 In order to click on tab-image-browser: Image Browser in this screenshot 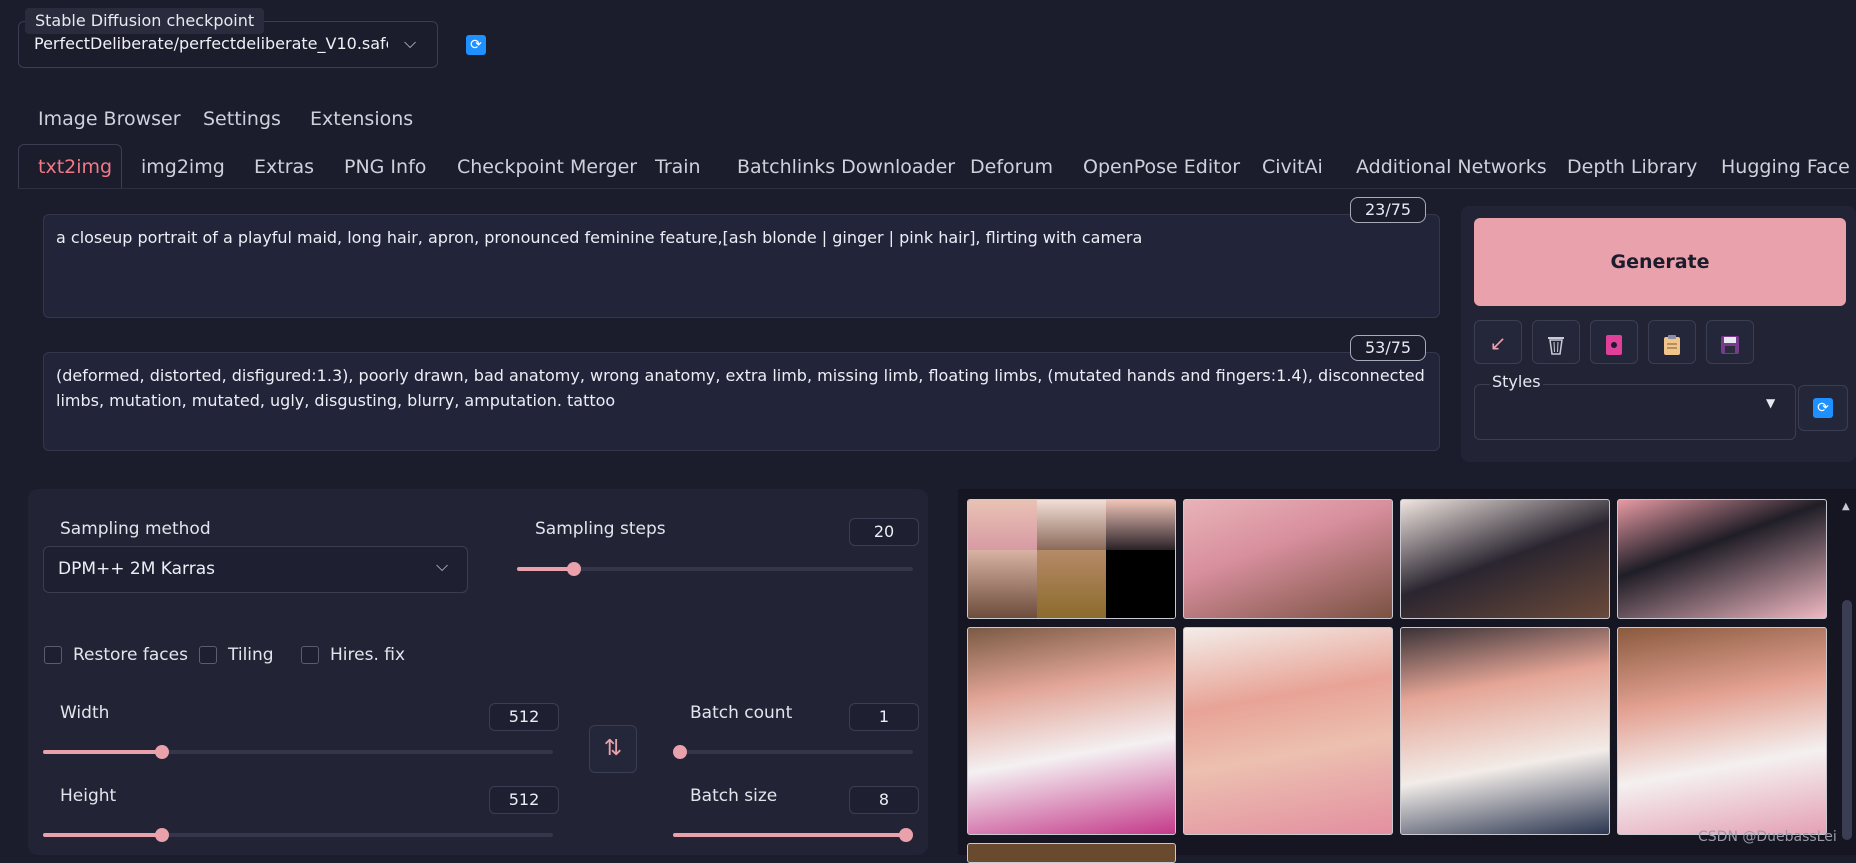, I will do `click(109, 119)`.